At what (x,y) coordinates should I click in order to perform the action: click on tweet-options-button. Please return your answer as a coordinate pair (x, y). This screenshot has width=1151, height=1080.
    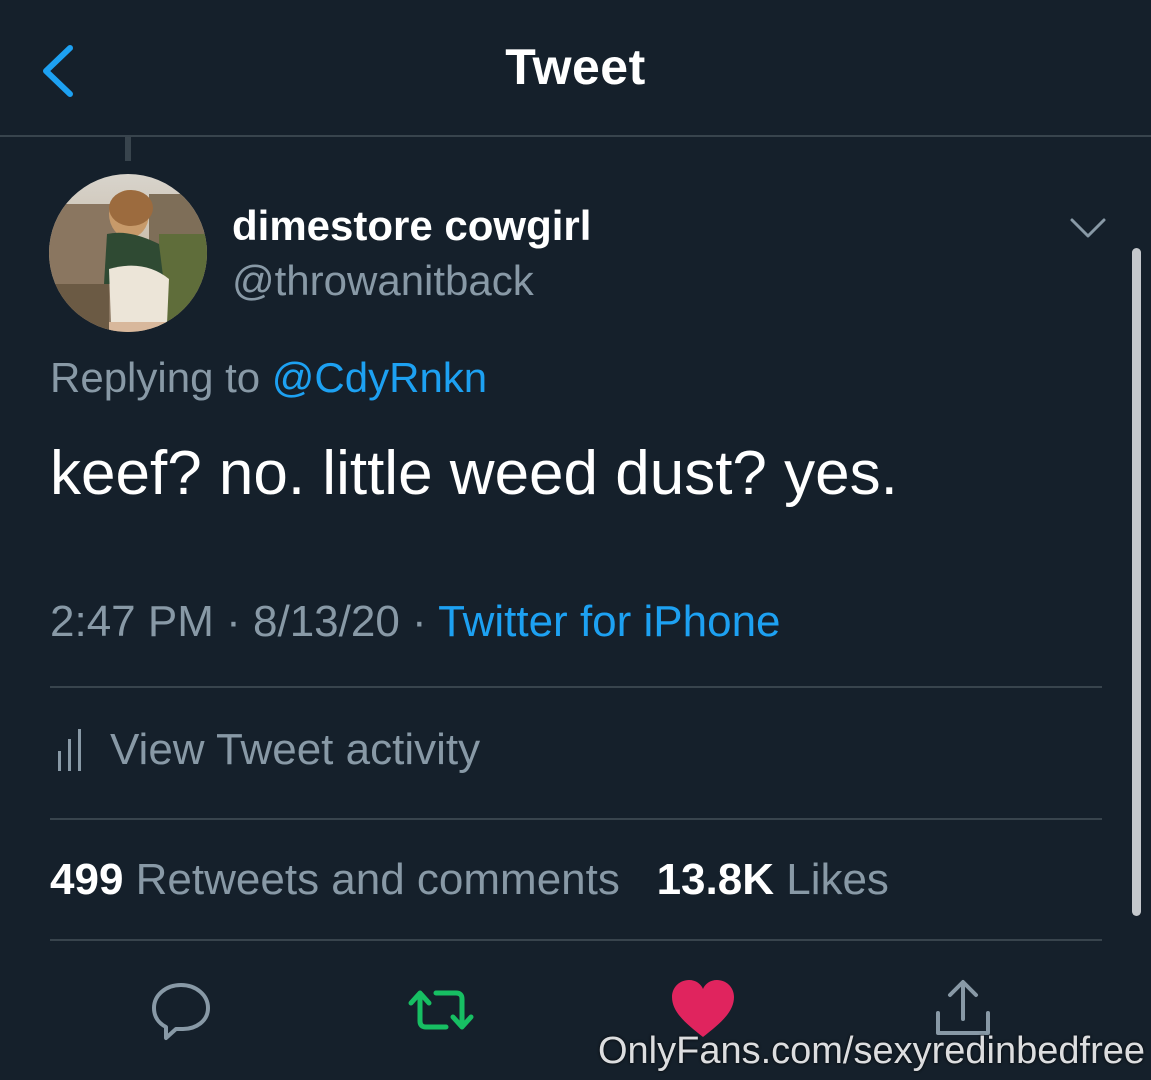
    Looking at the image, I should click on (1088, 228).